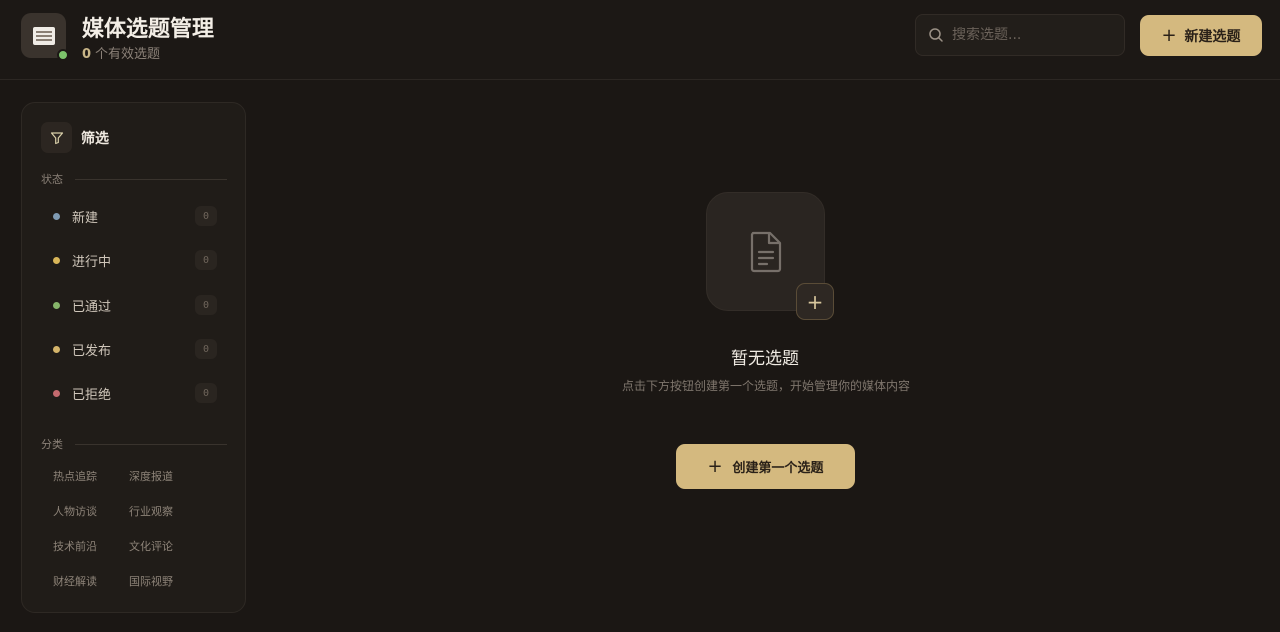  Describe the element at coordinates (151, 581) in the screenshot. I see `category-international: 国际视野` at that location.